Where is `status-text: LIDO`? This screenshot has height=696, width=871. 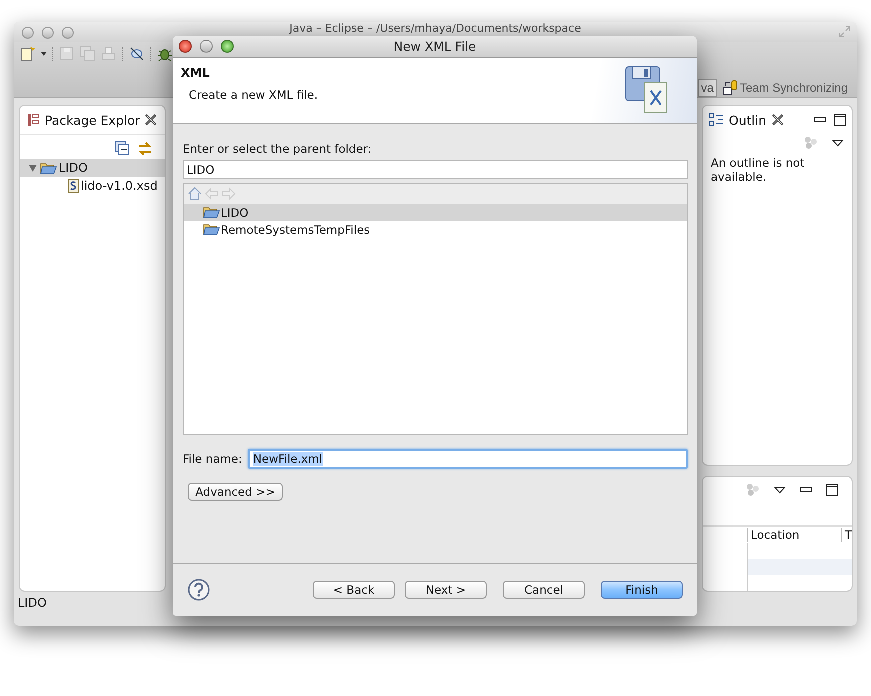 status-text: LIDO is located at coordinates (32, 603).